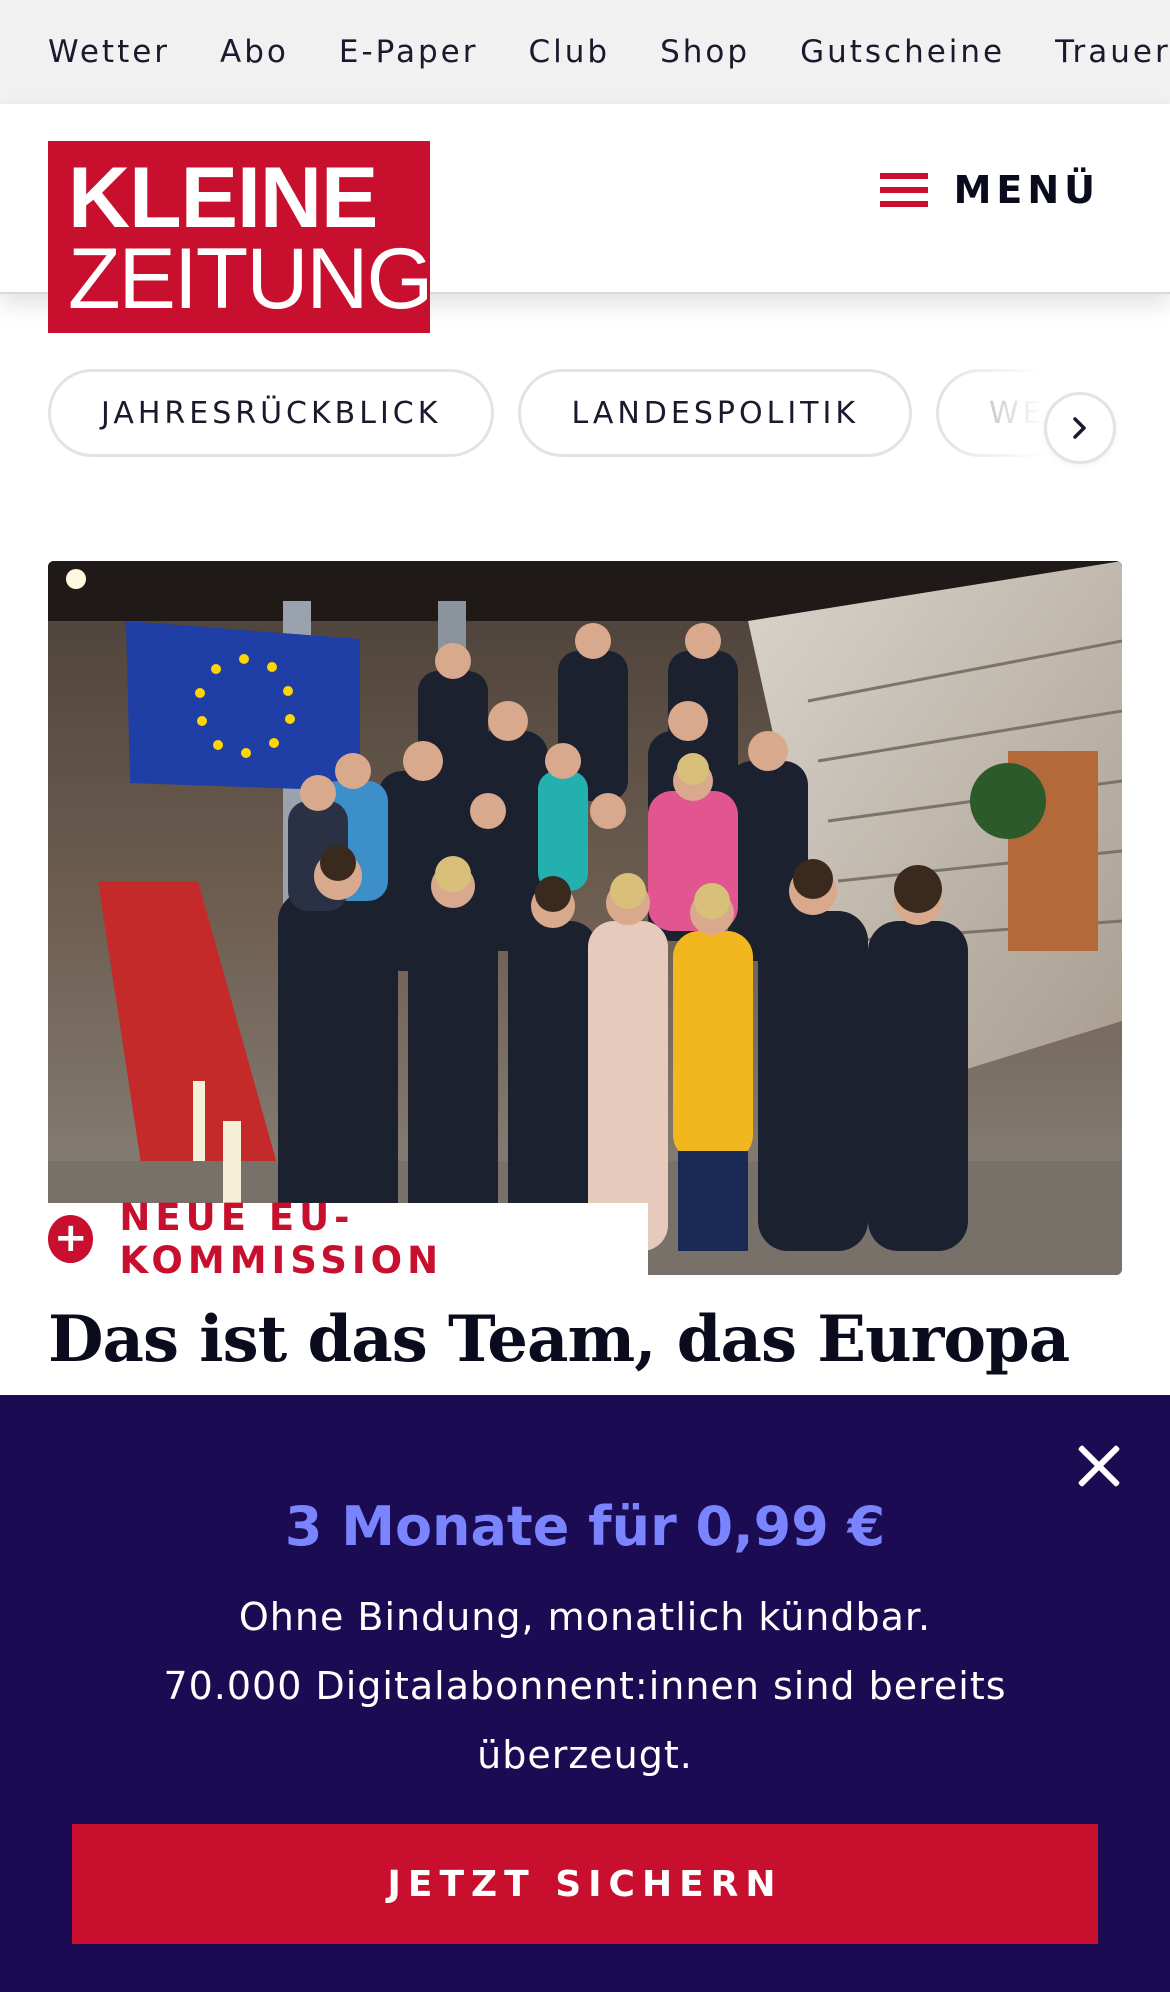 This screenshot has width=1170, height=1992. I want to click on nav-link-abo: Abo, so click(254, 52).